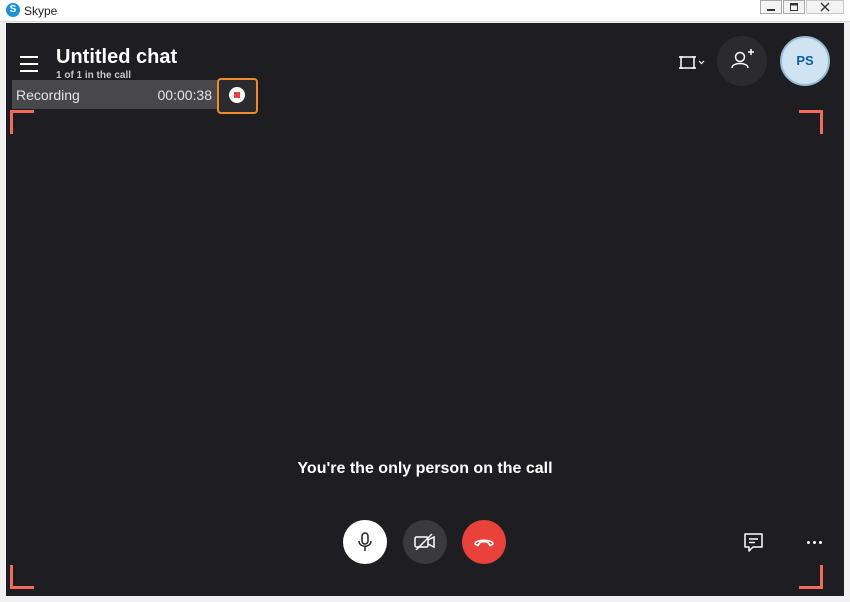 The width and height of the screenshot is (850, 602). What do you see at coordinates (811, 577) in the screenshot?
I see `frame-corner-bottom-right` at bounding box center [811, 577].